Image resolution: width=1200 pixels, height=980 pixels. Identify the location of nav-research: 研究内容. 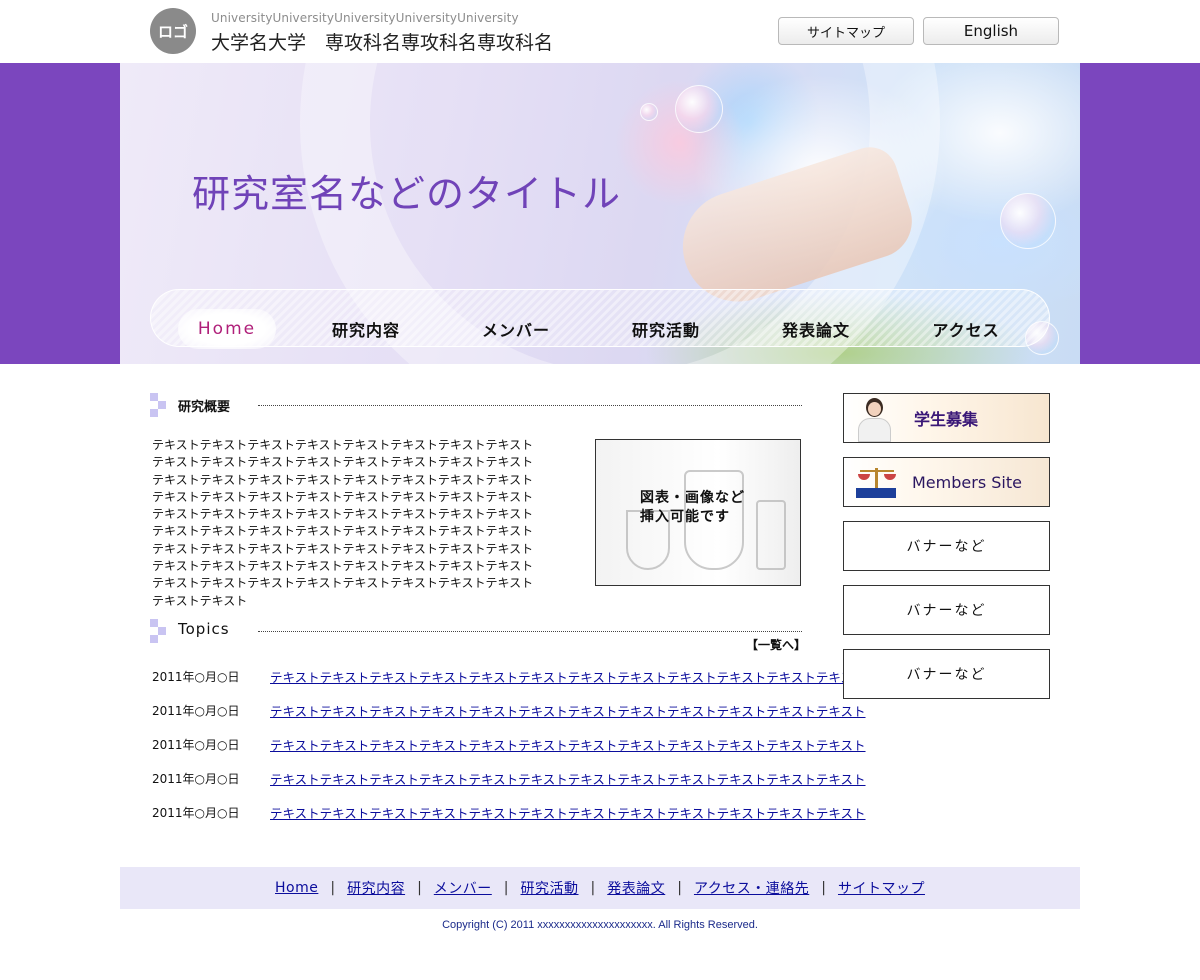
(366, 329).